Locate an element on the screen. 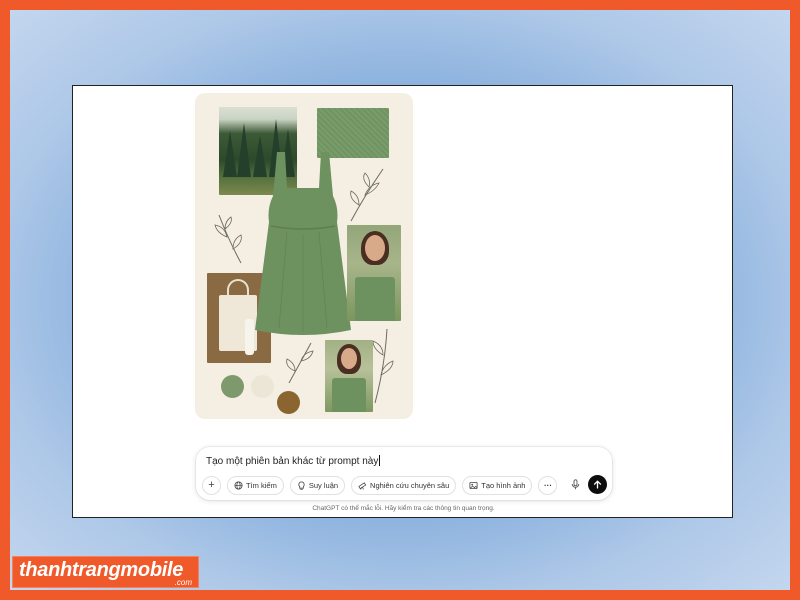 The width and height of the screenshot is (800, 600). lightbulb-icon is located at coordinates (301, 485).